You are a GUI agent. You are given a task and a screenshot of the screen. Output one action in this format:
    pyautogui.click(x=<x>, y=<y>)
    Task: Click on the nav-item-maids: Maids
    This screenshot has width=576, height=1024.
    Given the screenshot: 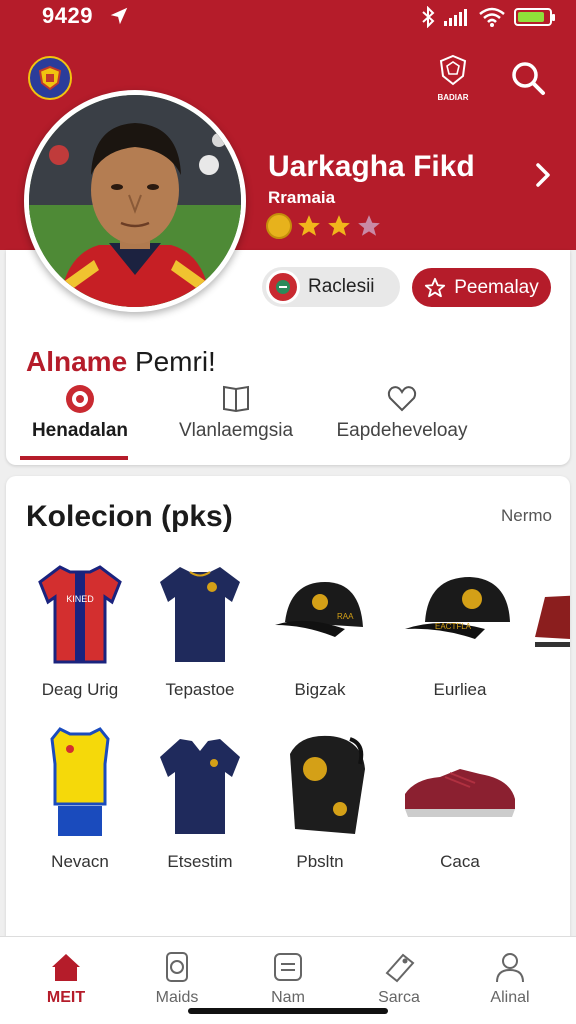 What is the action you would take?
    pyautogui.click(x=177, y=978)
    